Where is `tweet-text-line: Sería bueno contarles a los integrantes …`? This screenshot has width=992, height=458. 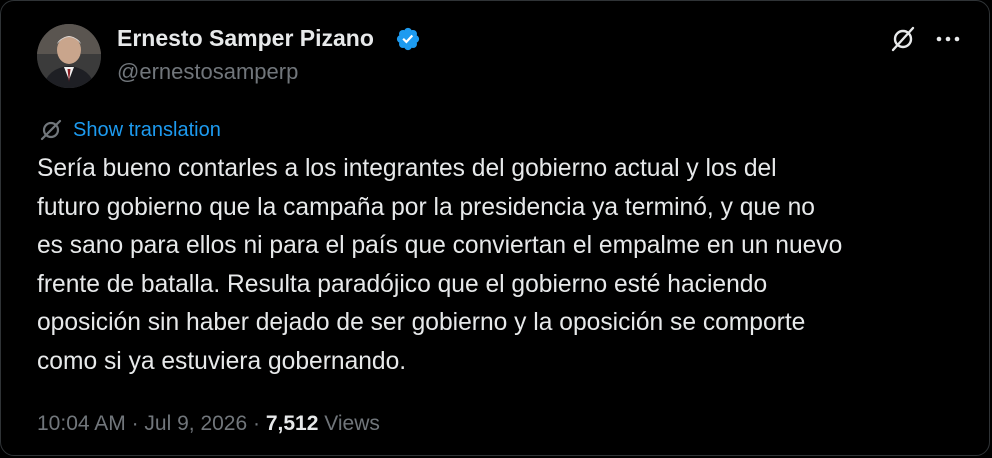 tweet-text-line: Sería bueno contarles a los integrantes … is located at coordinates (407, 168).